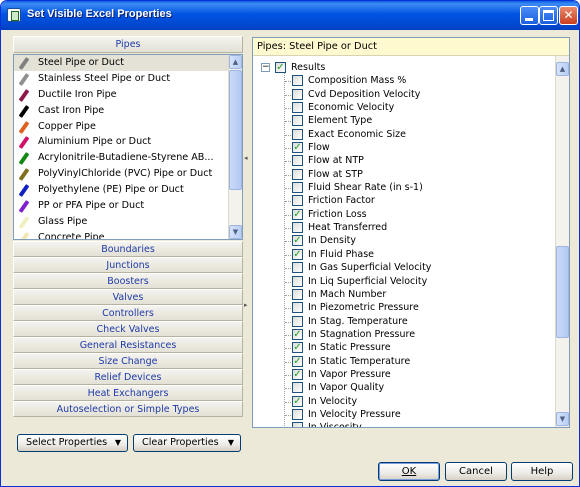  Describe the element at coordinates (128, 297) in the screenshot. I see `section-valves: Valves` at that location.